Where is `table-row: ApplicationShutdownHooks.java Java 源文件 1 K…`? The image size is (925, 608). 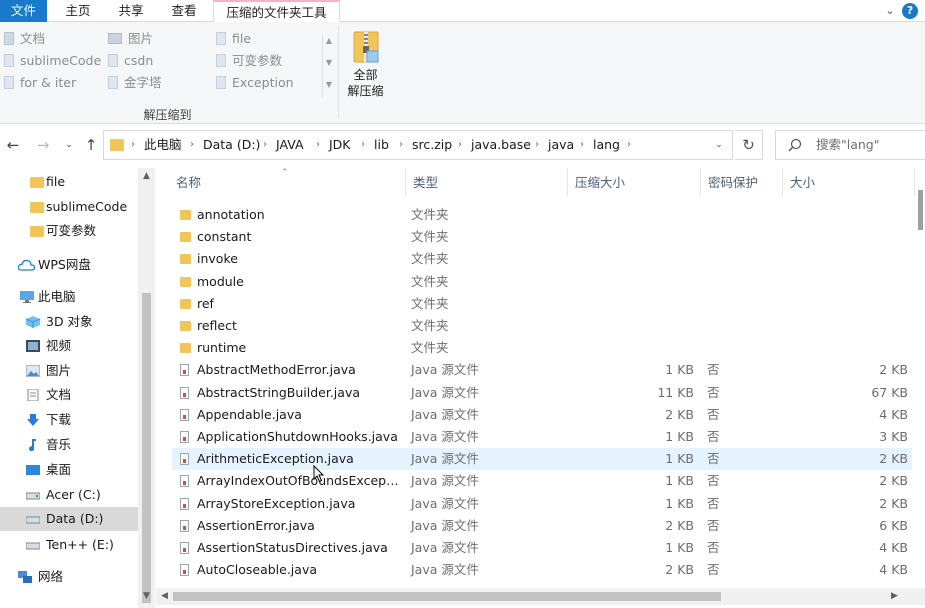 table-row: ApplicationShutdownHooks.java Java 源文件 1 K… is located at coordinates (542, 437).